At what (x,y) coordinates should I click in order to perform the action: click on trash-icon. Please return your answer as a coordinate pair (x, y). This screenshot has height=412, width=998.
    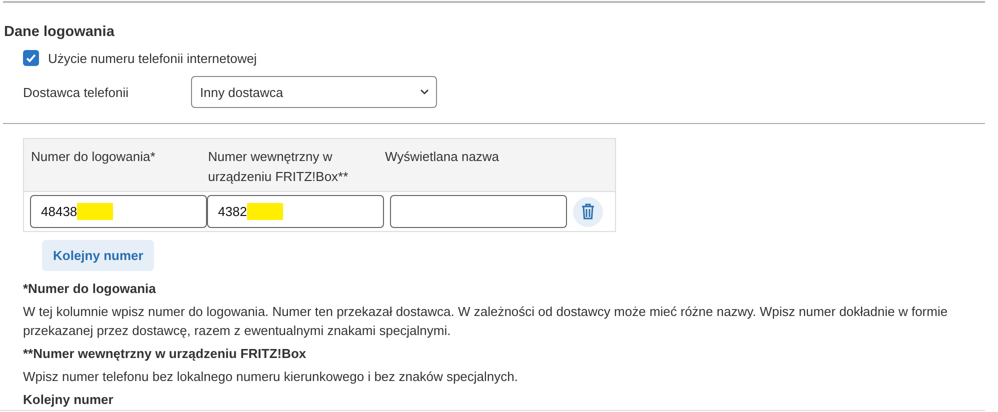
    Looking at the image, I should click on (588, 211).